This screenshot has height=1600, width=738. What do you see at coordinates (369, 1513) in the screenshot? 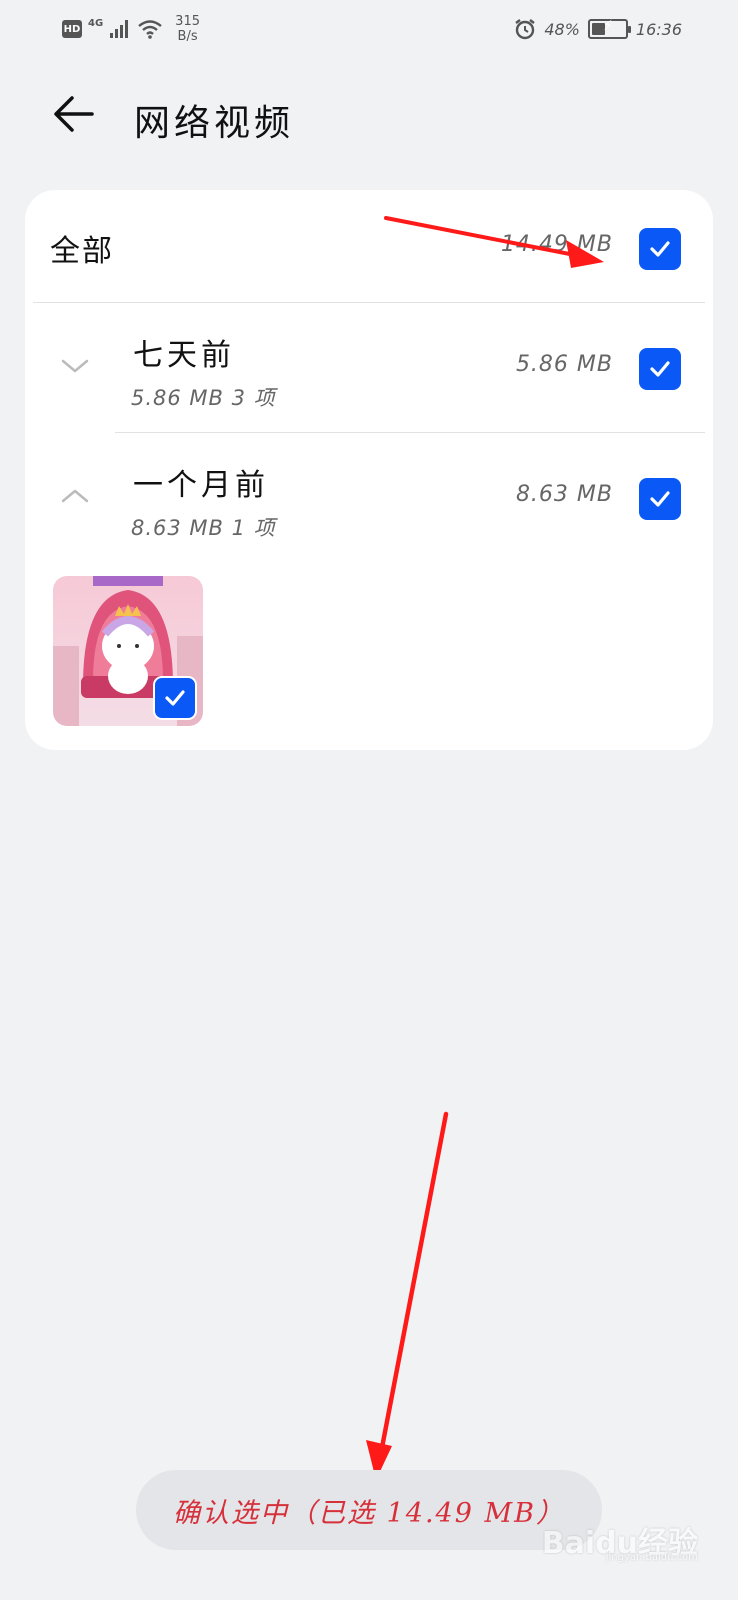
I see `confirm-selection-label: 确认选中（已选 14.49 MB）` at bounding box center [369, 1513].